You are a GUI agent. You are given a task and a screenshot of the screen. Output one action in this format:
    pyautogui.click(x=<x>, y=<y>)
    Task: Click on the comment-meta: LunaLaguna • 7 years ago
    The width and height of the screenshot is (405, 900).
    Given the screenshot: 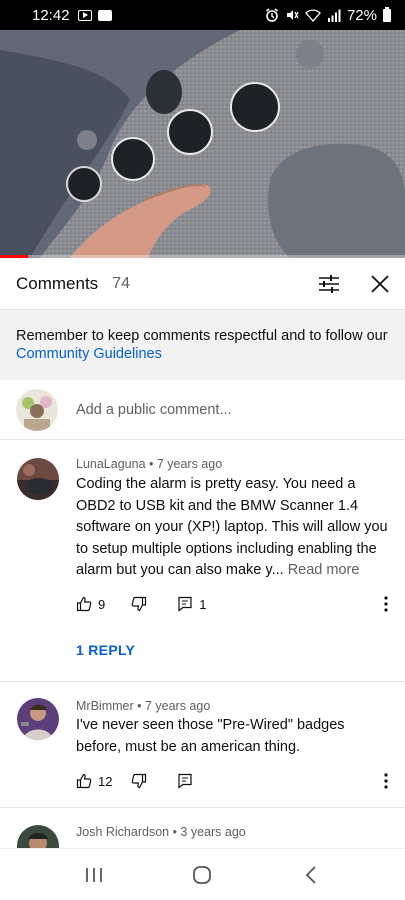 What is the action you would take?
    pyautogui.click(x=149, y=464)
    